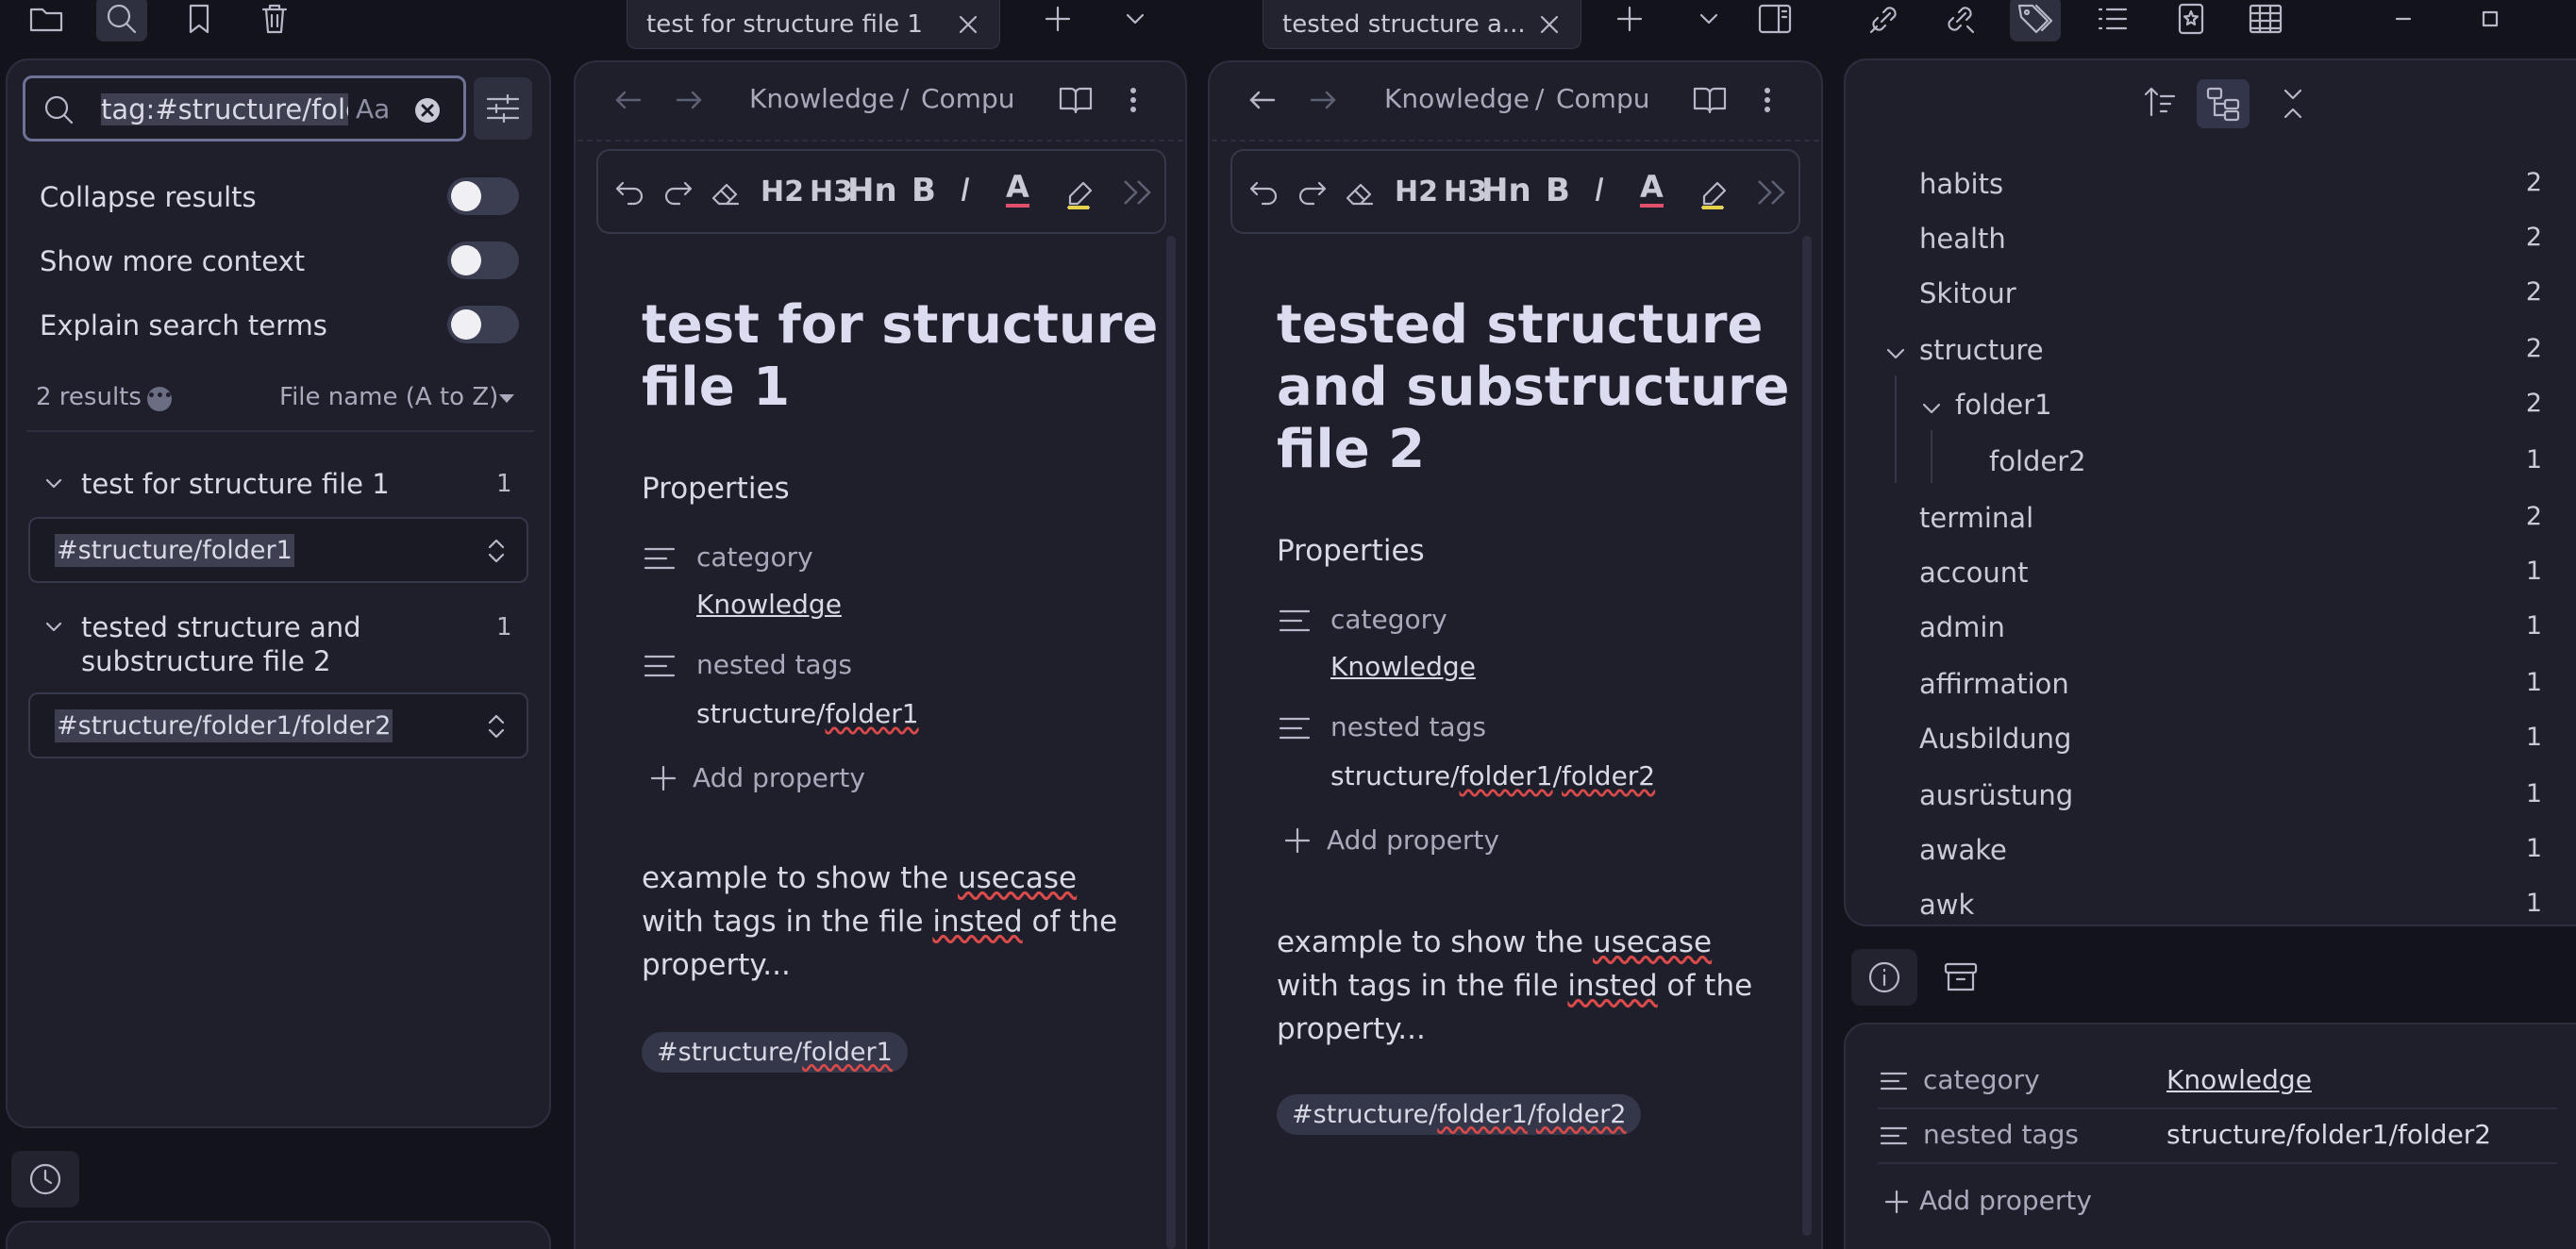 This screenshot has height=1249, width=2576. I want to click on files-button, so click(46, 21).